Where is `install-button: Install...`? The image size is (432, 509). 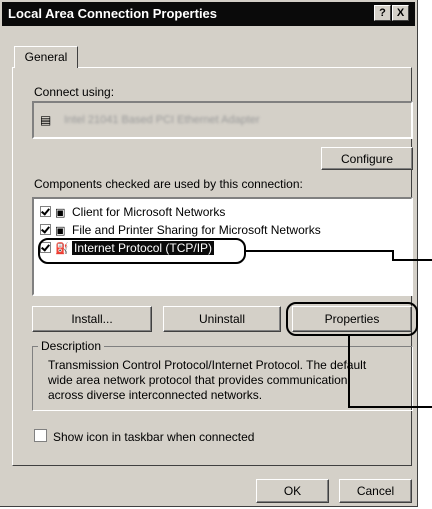
install-button: Install... is located at coordinates (92, 319).